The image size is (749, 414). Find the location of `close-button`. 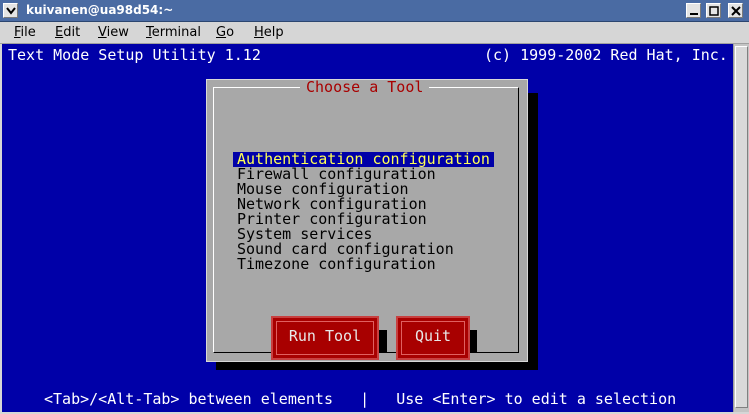

close-button is located at coordinates (735, 10).